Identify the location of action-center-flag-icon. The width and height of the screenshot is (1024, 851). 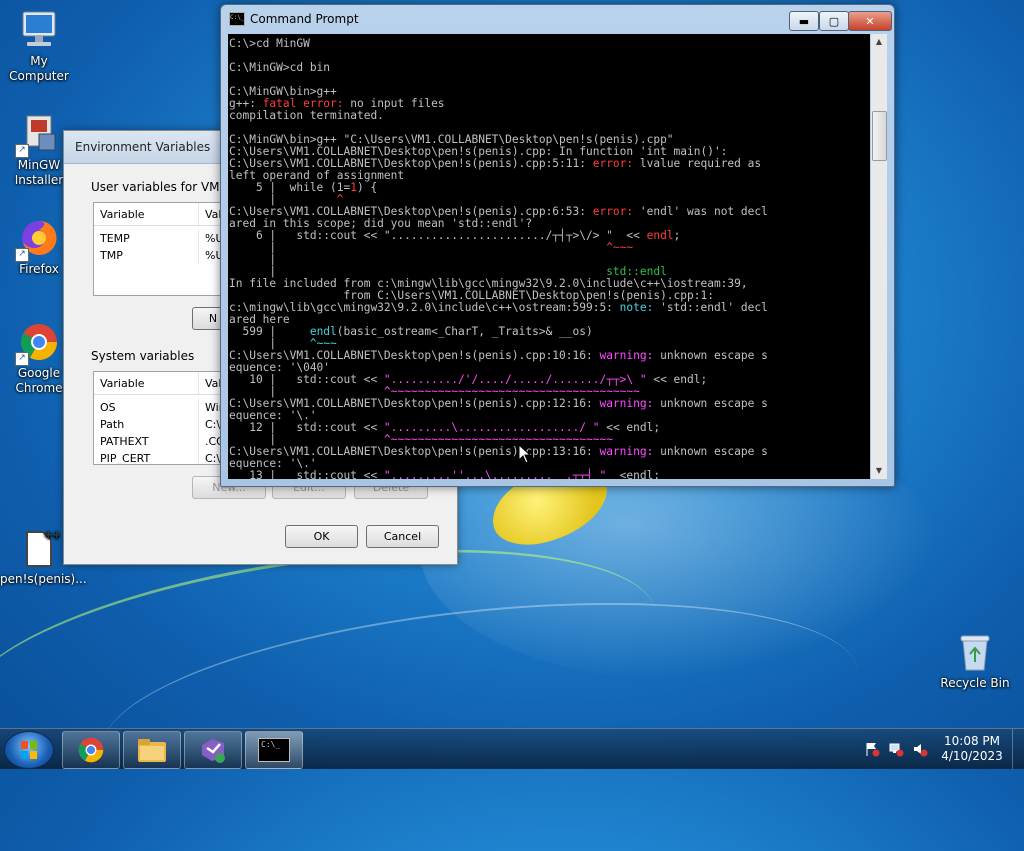
(872, 749).